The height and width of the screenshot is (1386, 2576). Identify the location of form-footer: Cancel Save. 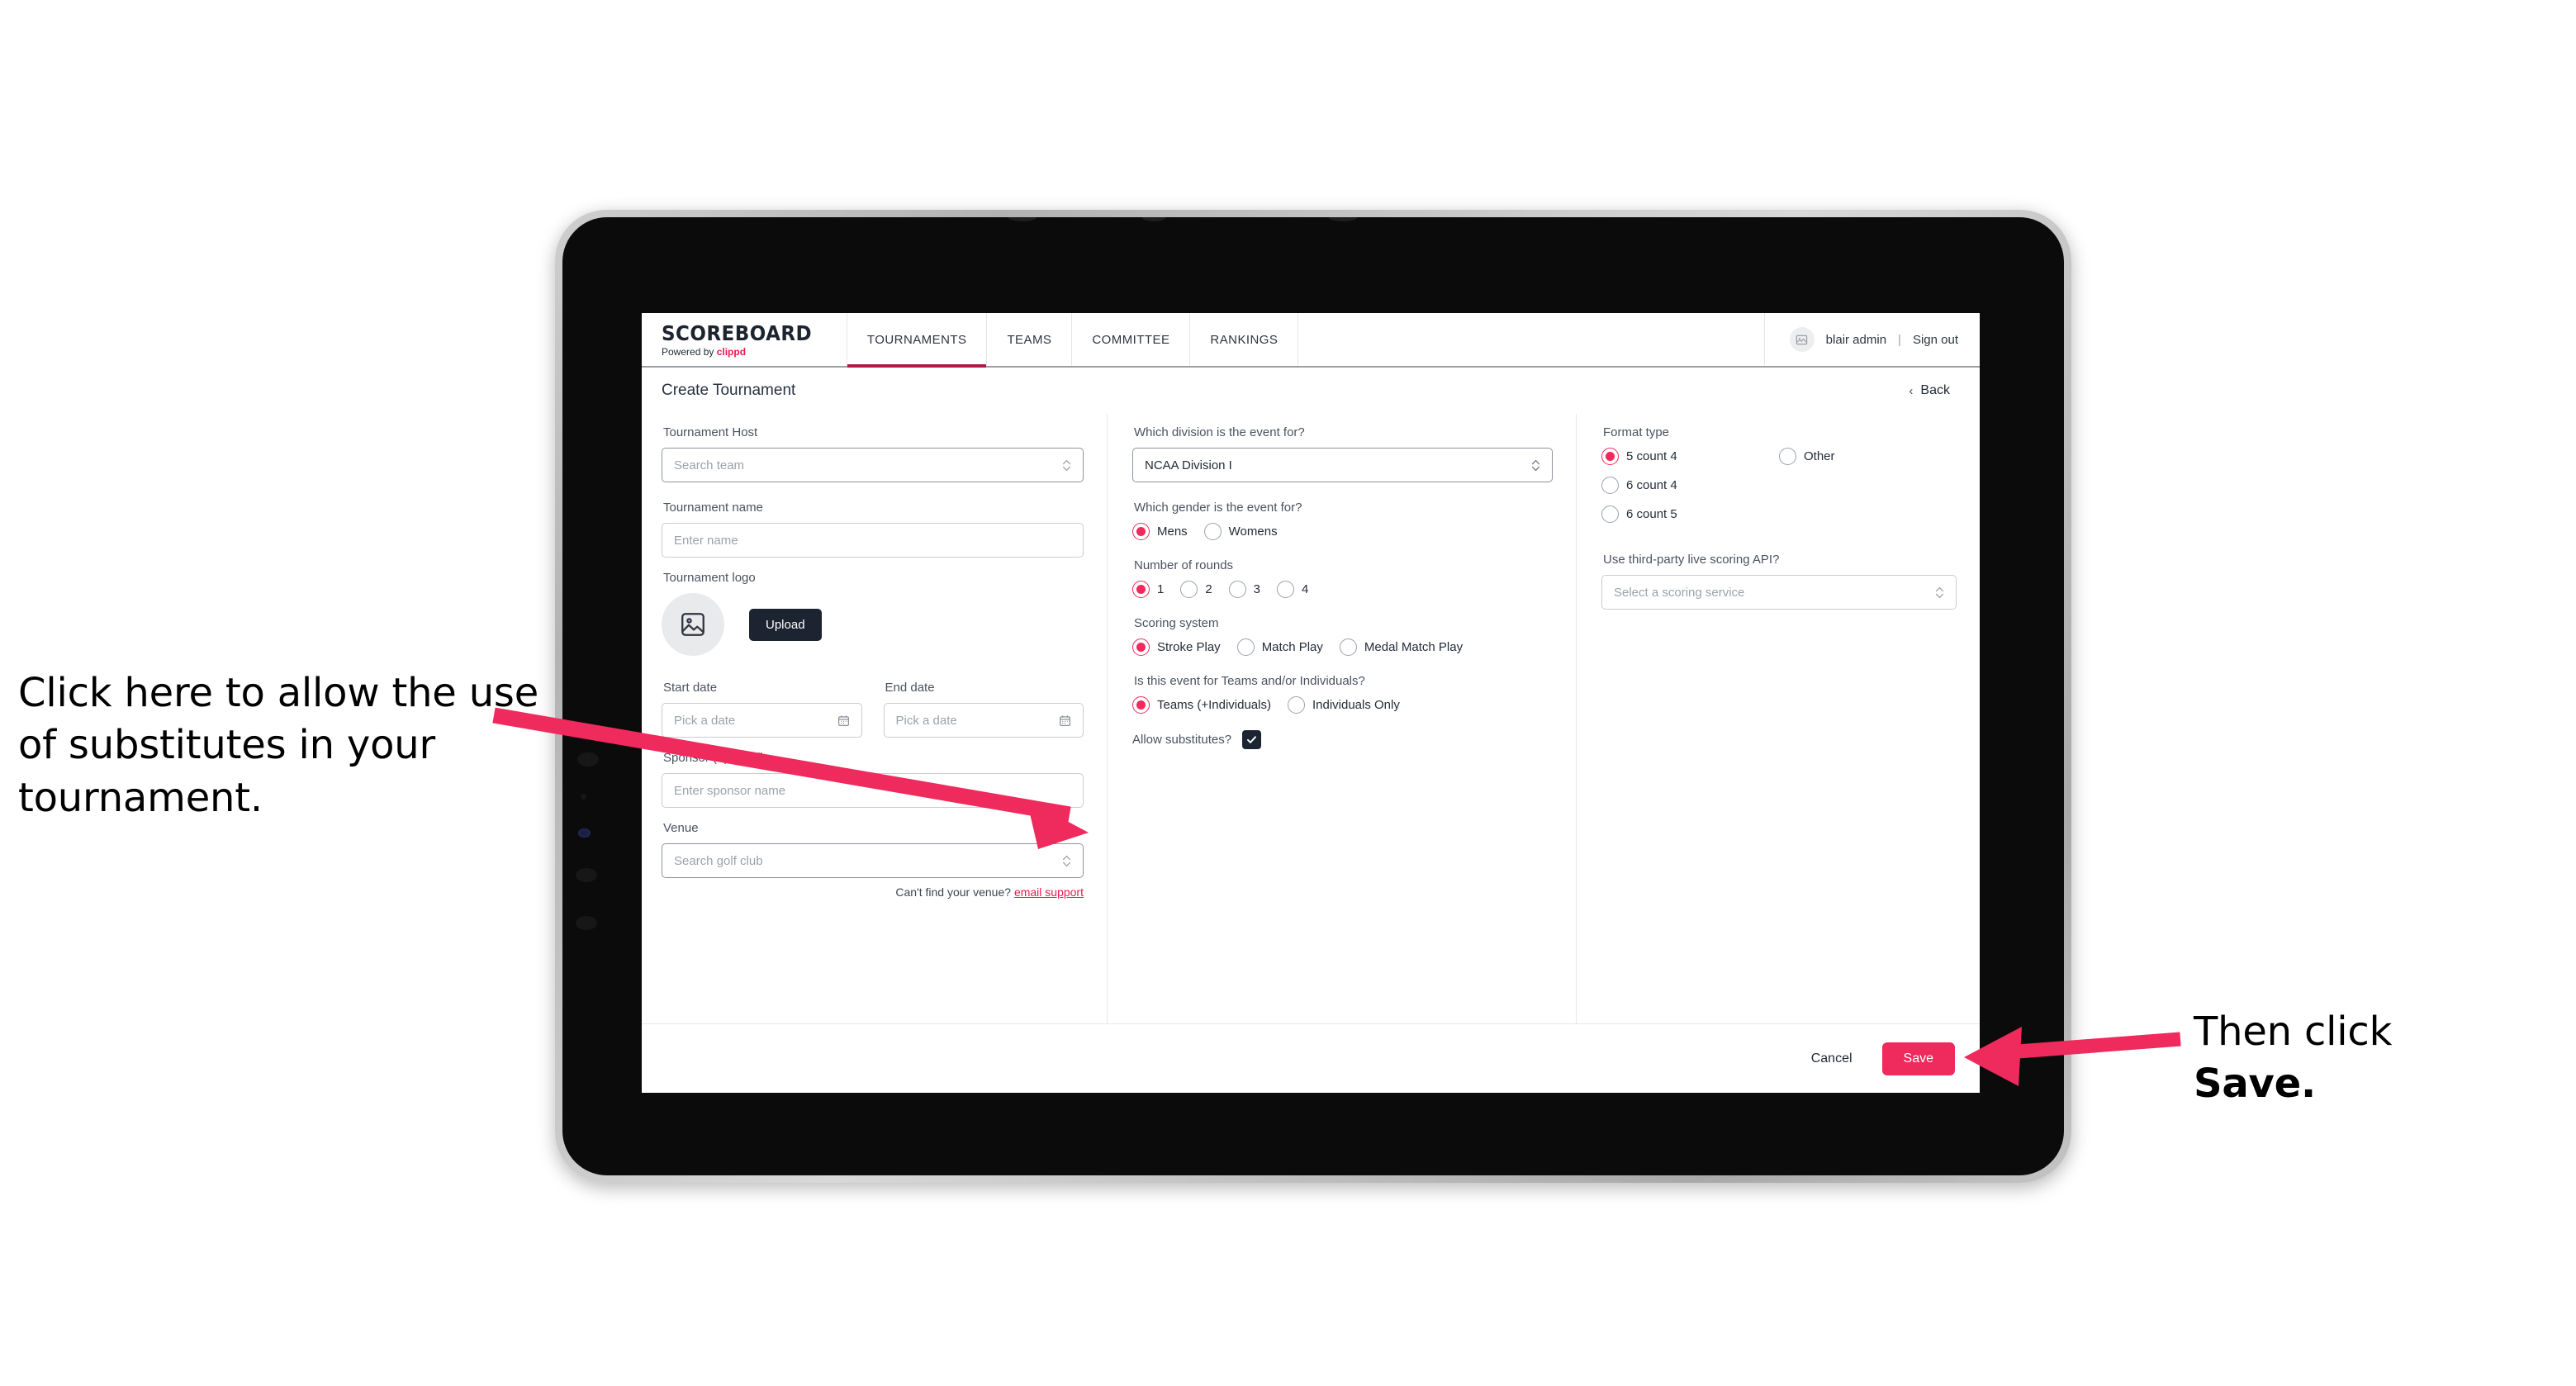
(1311, 1058).